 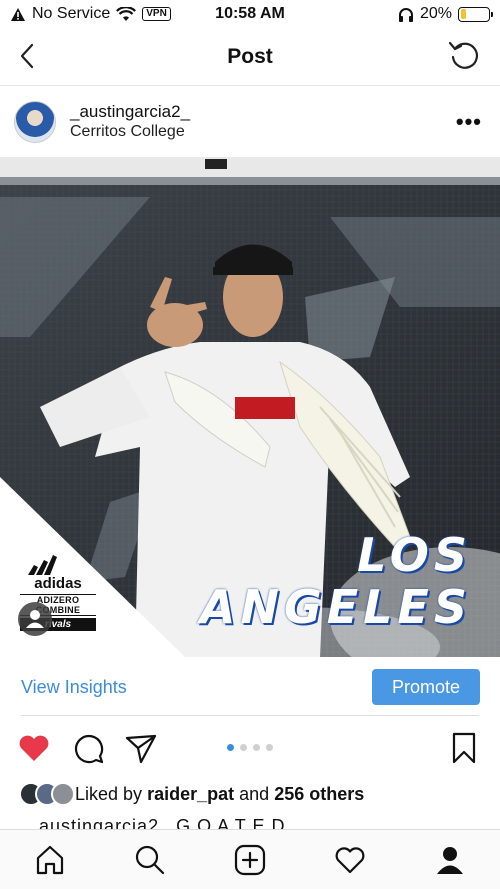 I want to click on tagged-people-icon, so click(x=35, y=619).